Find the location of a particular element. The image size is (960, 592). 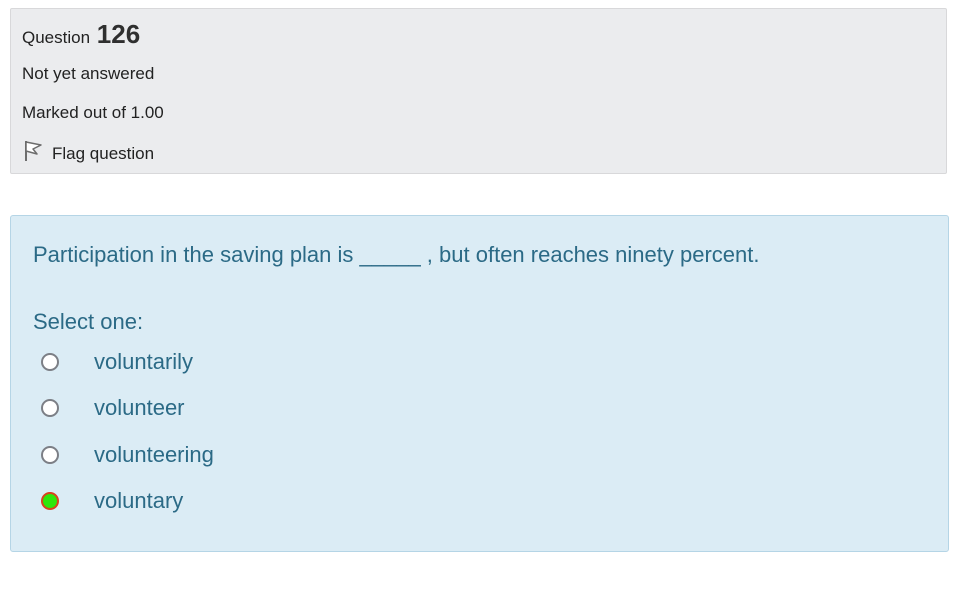

question-grade: Marked out of 1.00 is located at coordinates (93, 112).